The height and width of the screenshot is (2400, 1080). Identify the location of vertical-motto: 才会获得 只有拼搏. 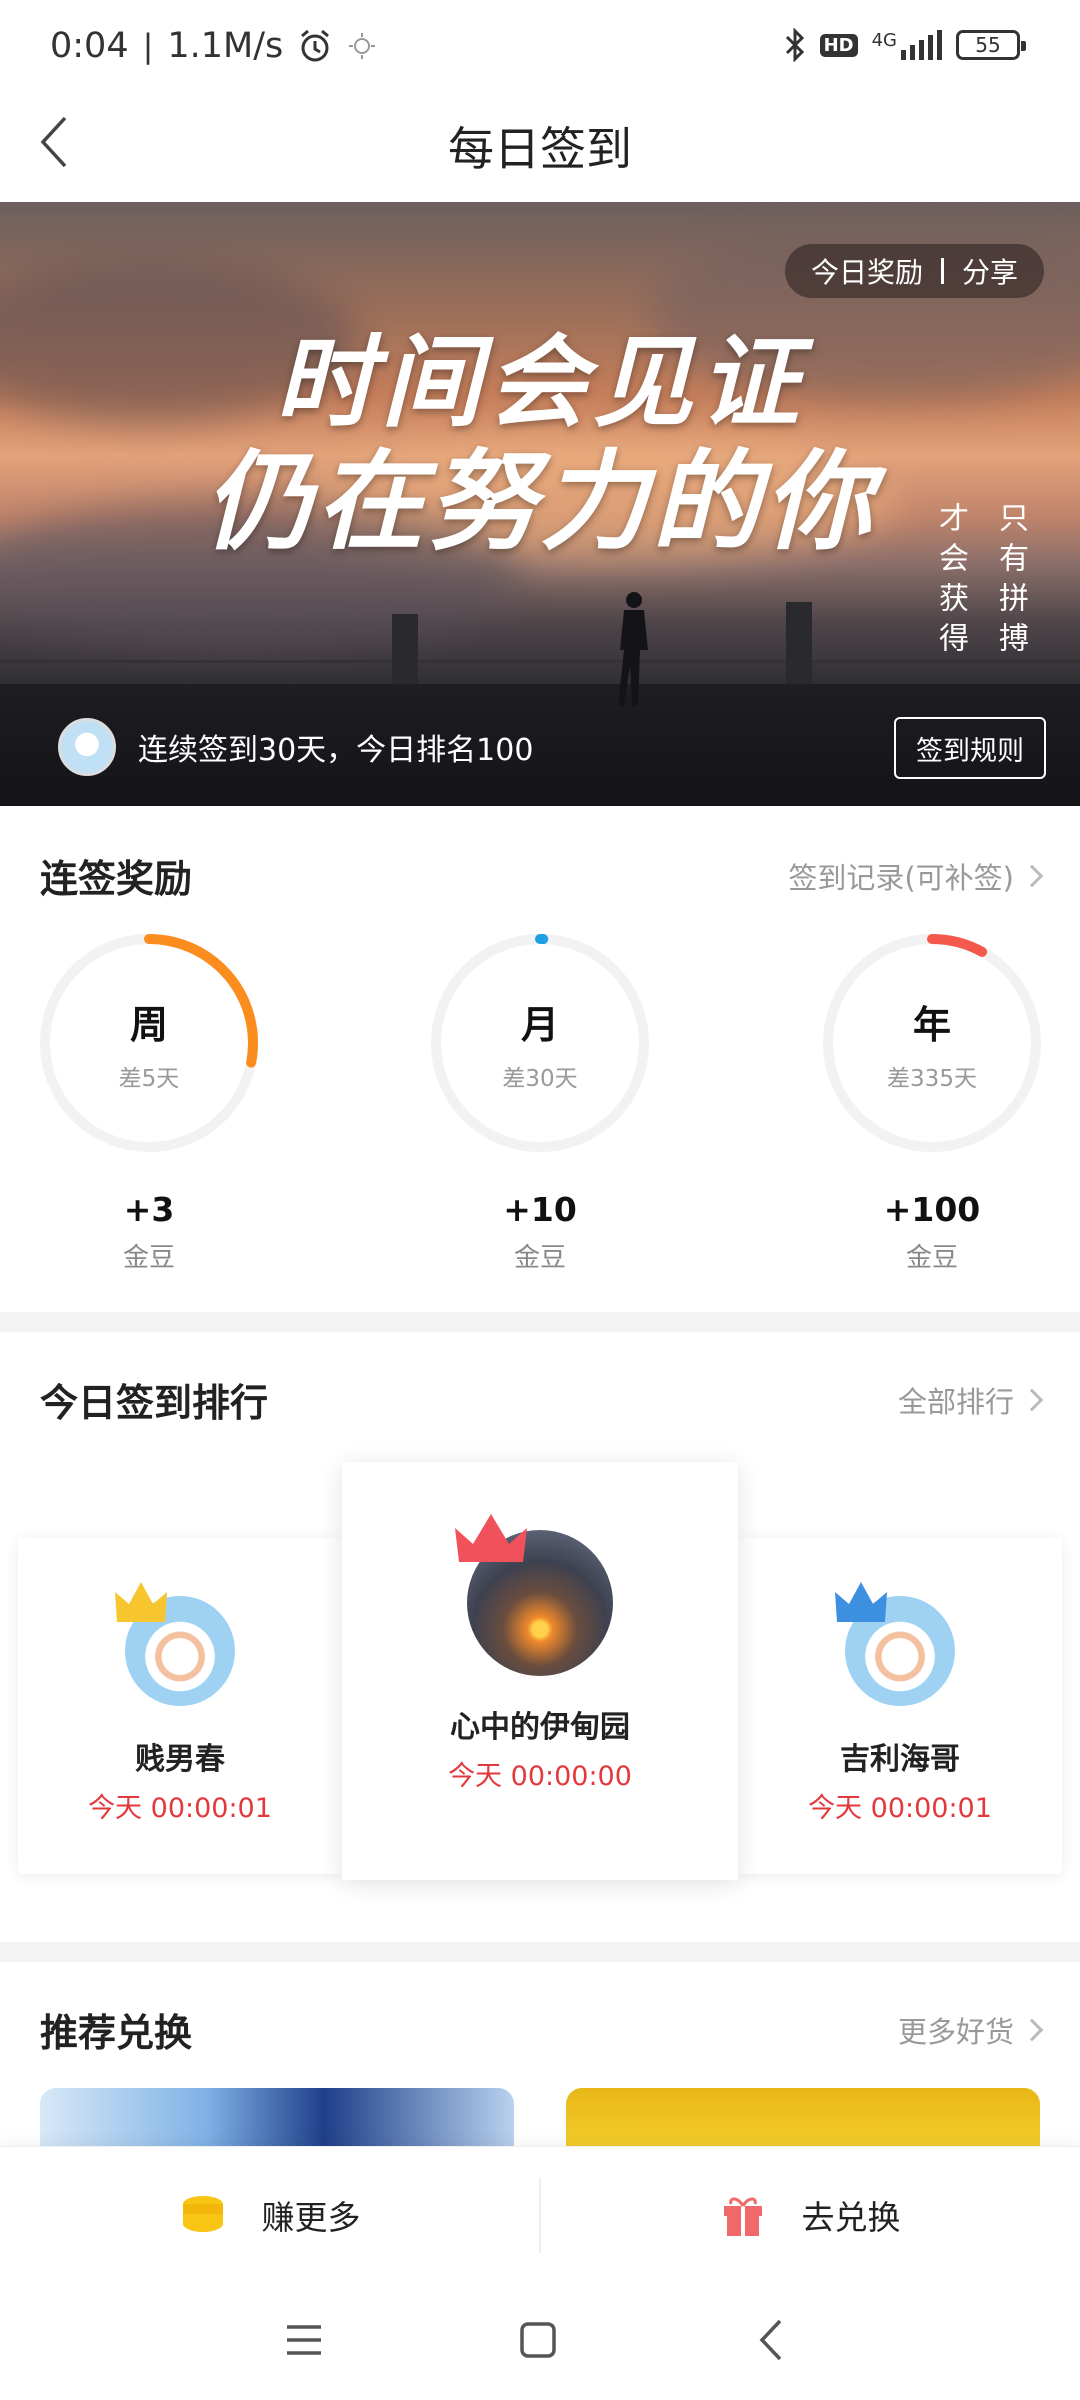
(980, 582).